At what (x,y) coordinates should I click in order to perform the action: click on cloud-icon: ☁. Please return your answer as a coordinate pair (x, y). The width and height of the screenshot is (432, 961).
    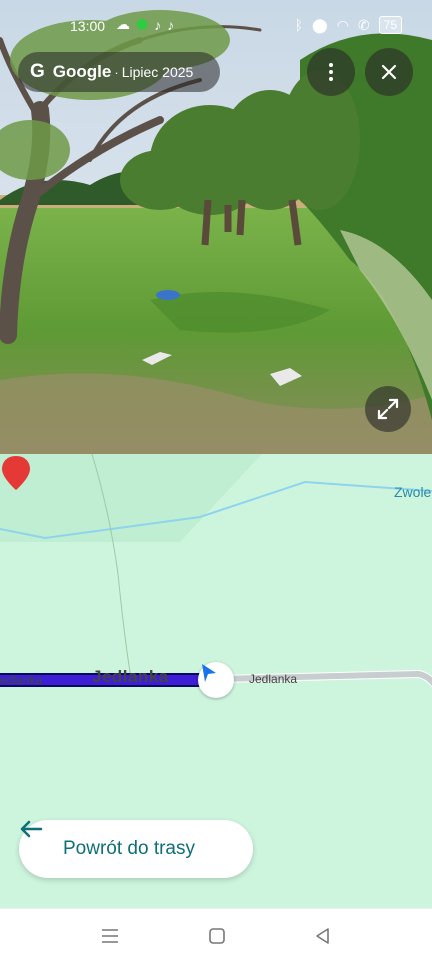
    Looking at the image, I should click on (123, 24).